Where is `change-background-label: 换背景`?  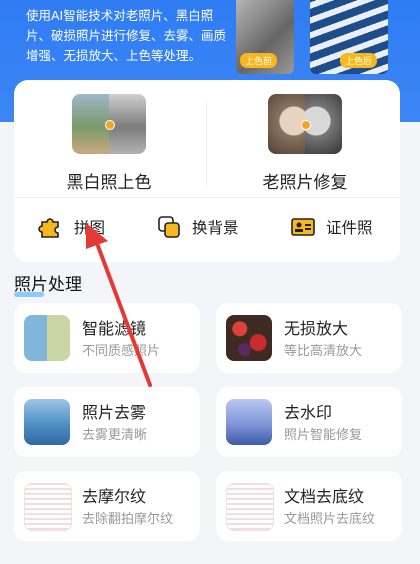
change-background-label: 换背景 is located at coordinates (215, 228).